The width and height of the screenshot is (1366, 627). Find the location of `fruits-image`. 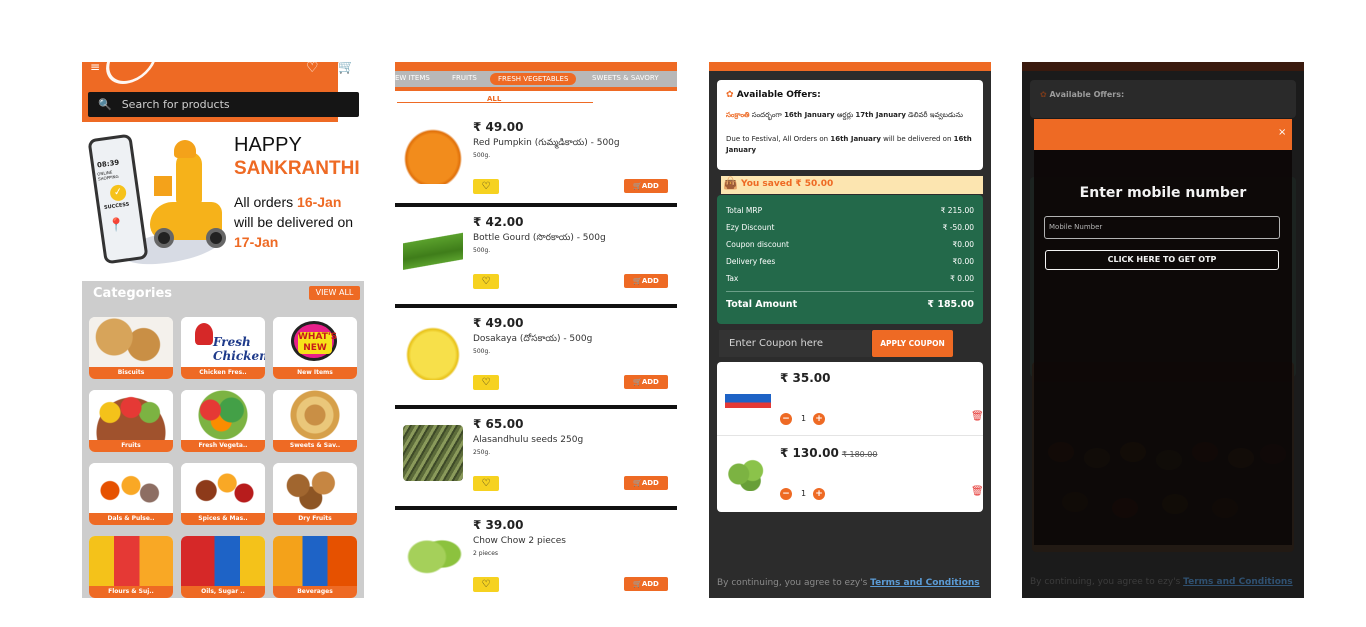

fruits-image is located at coordinates (131, 415).